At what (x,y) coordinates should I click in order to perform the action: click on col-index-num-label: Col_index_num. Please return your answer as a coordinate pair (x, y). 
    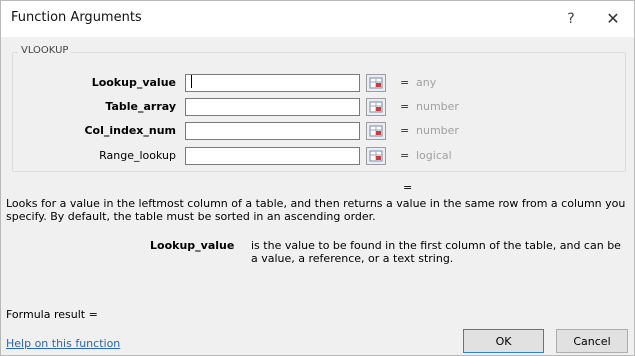
    Looking at the image, I should click on (130, 130).